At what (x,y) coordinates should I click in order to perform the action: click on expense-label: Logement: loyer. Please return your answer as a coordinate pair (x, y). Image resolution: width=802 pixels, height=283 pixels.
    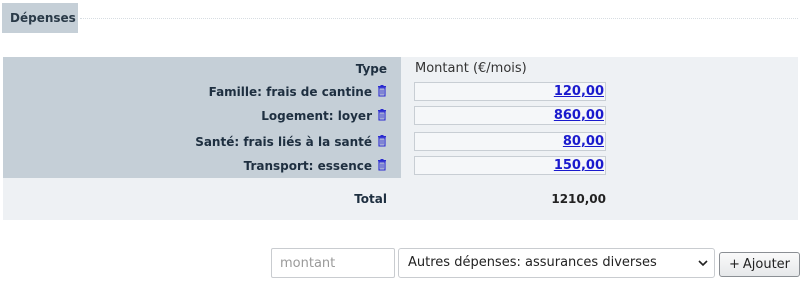
    Looking at the image, I should click on (316, 116).